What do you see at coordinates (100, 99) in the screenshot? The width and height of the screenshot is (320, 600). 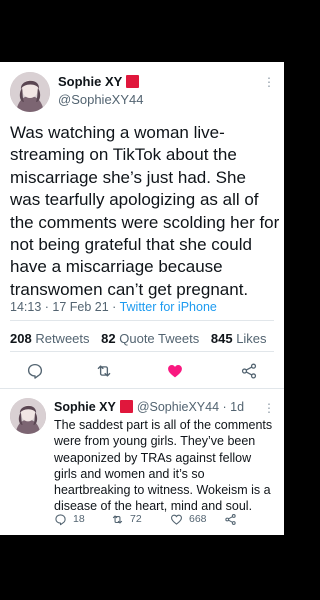 I see `user-handle: @SophieXY44` at bounding box center [100, 99].